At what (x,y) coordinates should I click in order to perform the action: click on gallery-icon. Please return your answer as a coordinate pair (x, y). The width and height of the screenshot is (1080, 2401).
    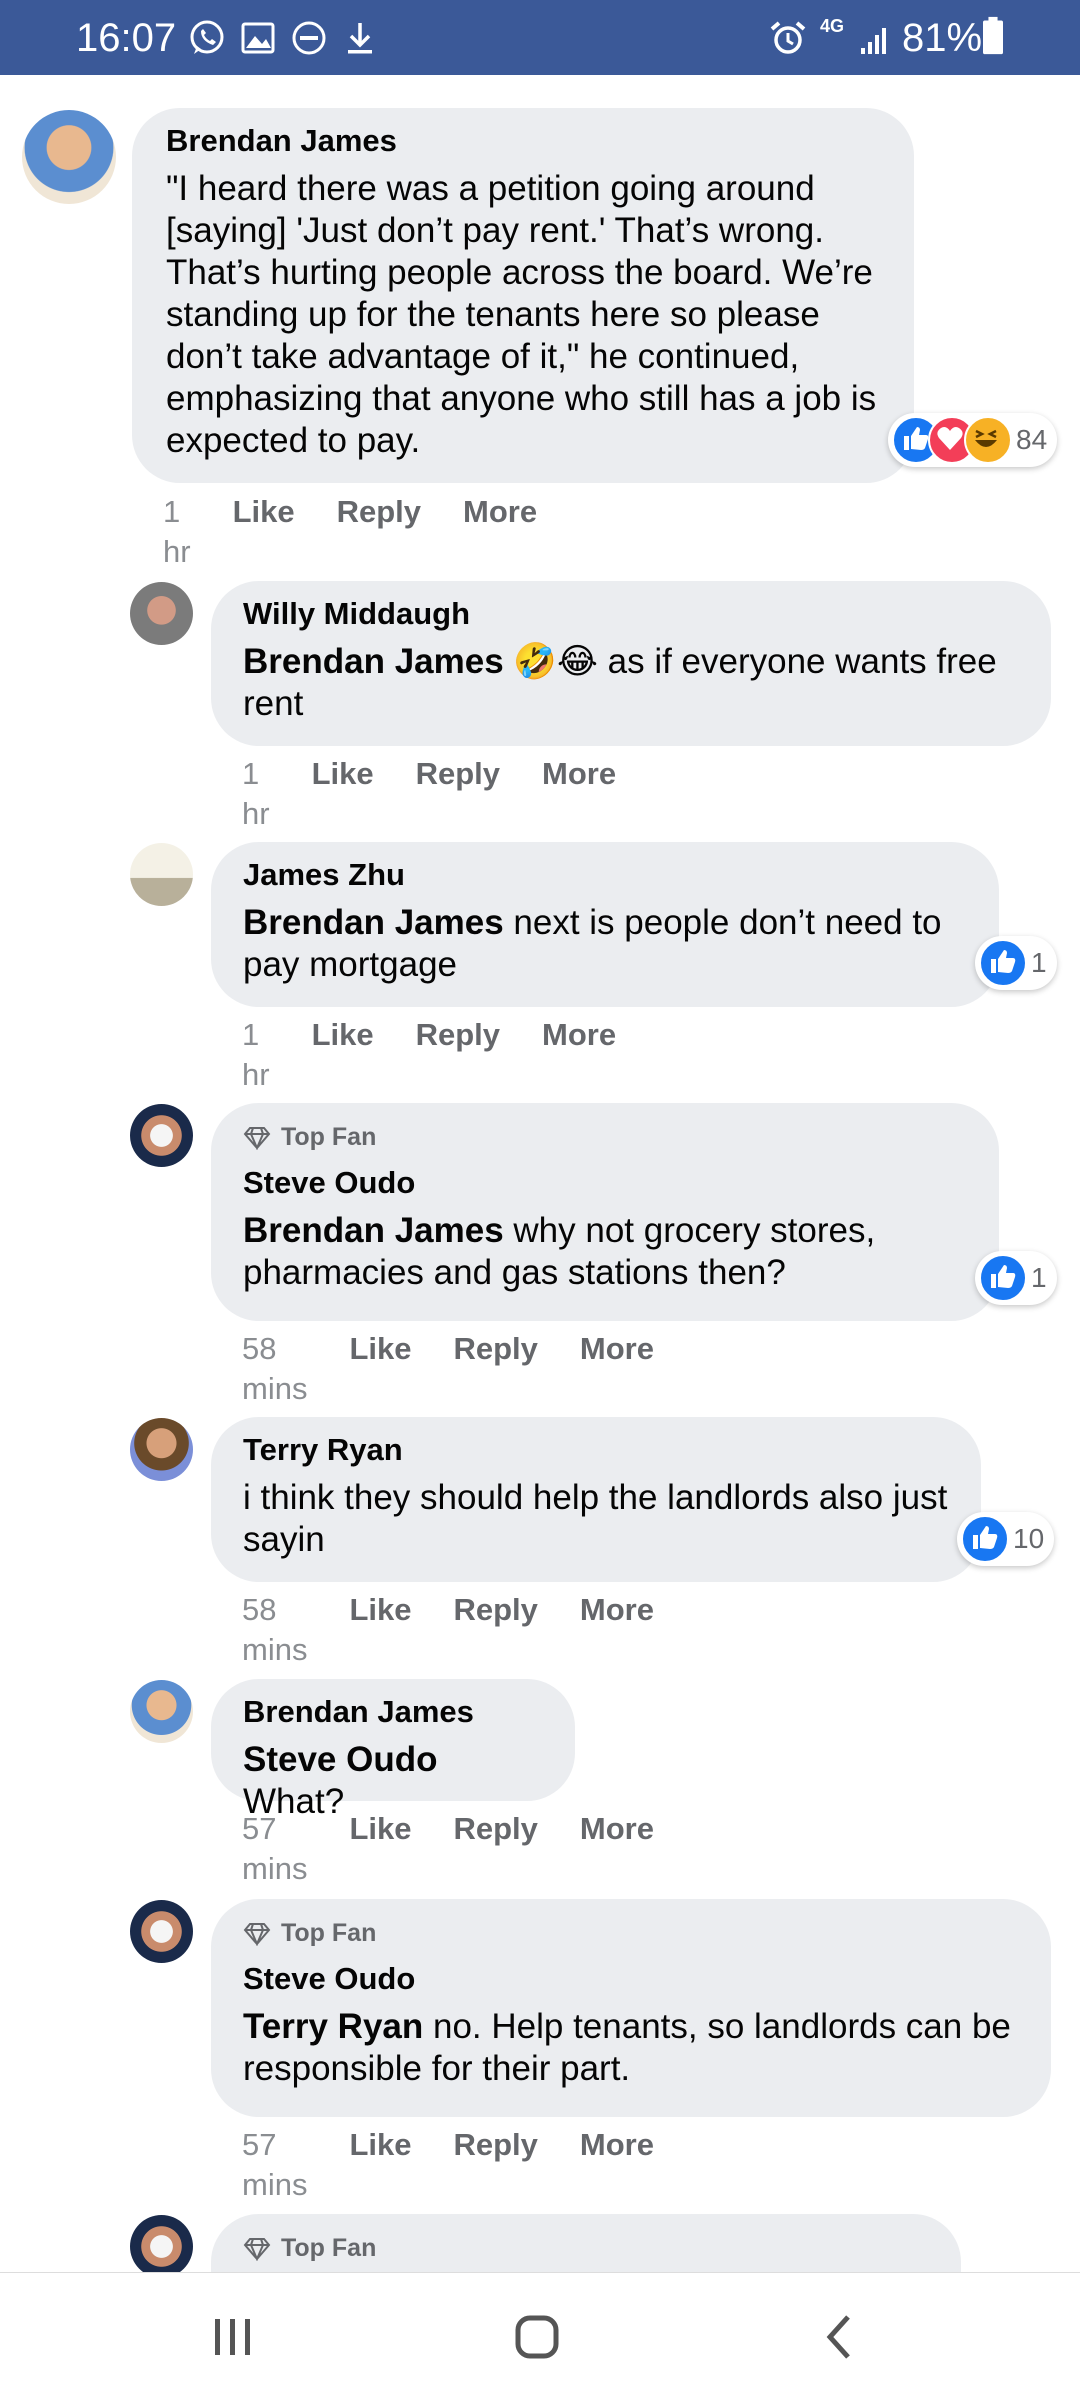
    Looking at the image, I should click on (258, 38).